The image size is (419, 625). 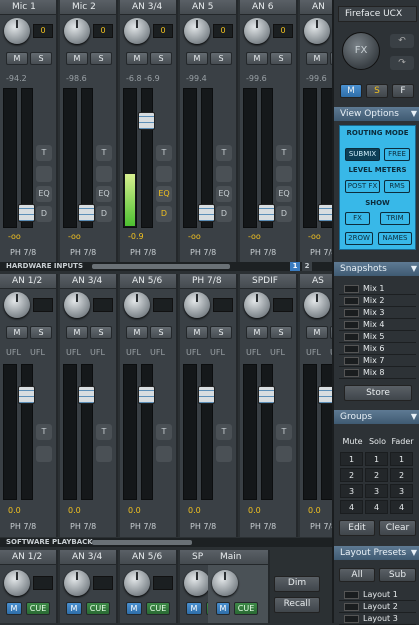 I want to click on fx-solo-button: S, so click(x=377, y=91).